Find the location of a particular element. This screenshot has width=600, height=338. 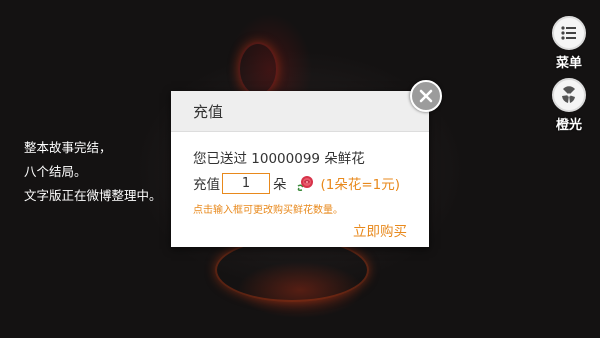

story-line-2: 八个结局。 is located at coordinates (55, 171).